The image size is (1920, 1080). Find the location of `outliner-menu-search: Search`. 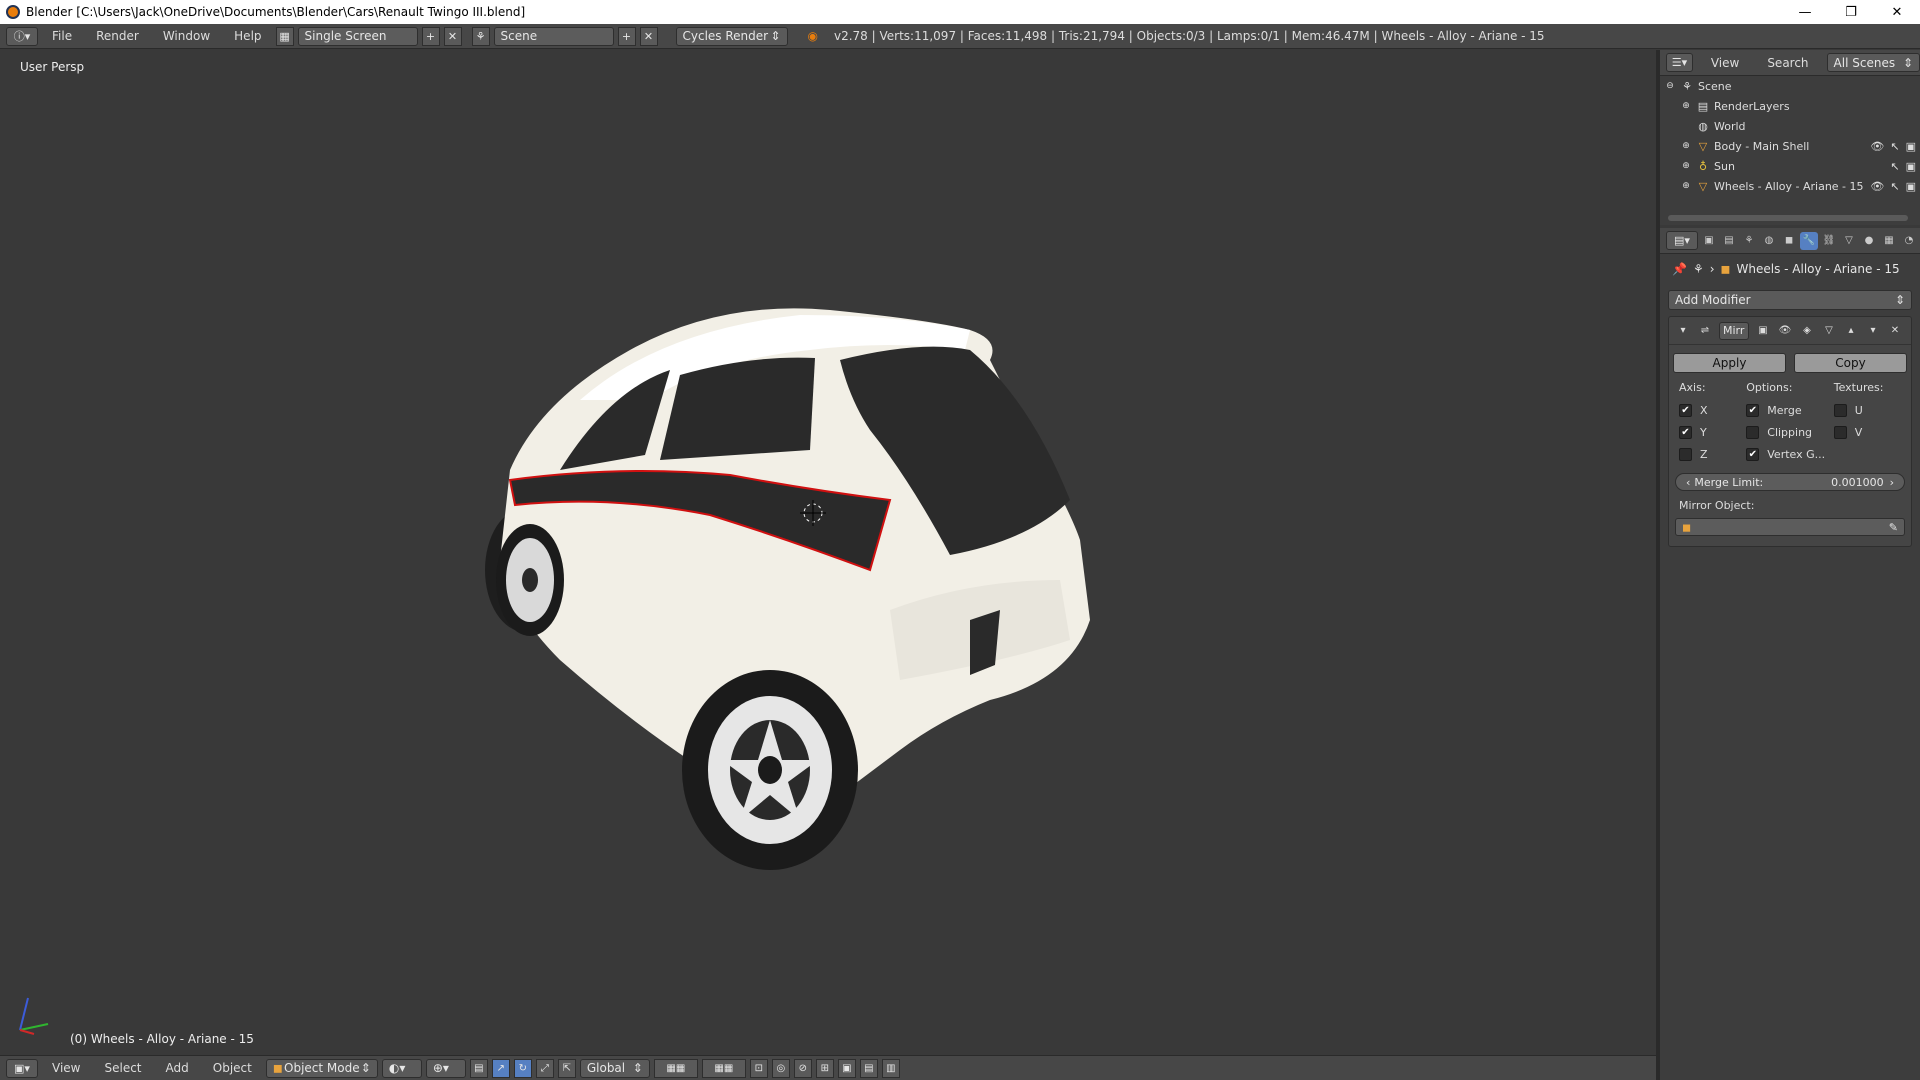

outliner-menu-search: Search is located at coordinates (1787, 63).